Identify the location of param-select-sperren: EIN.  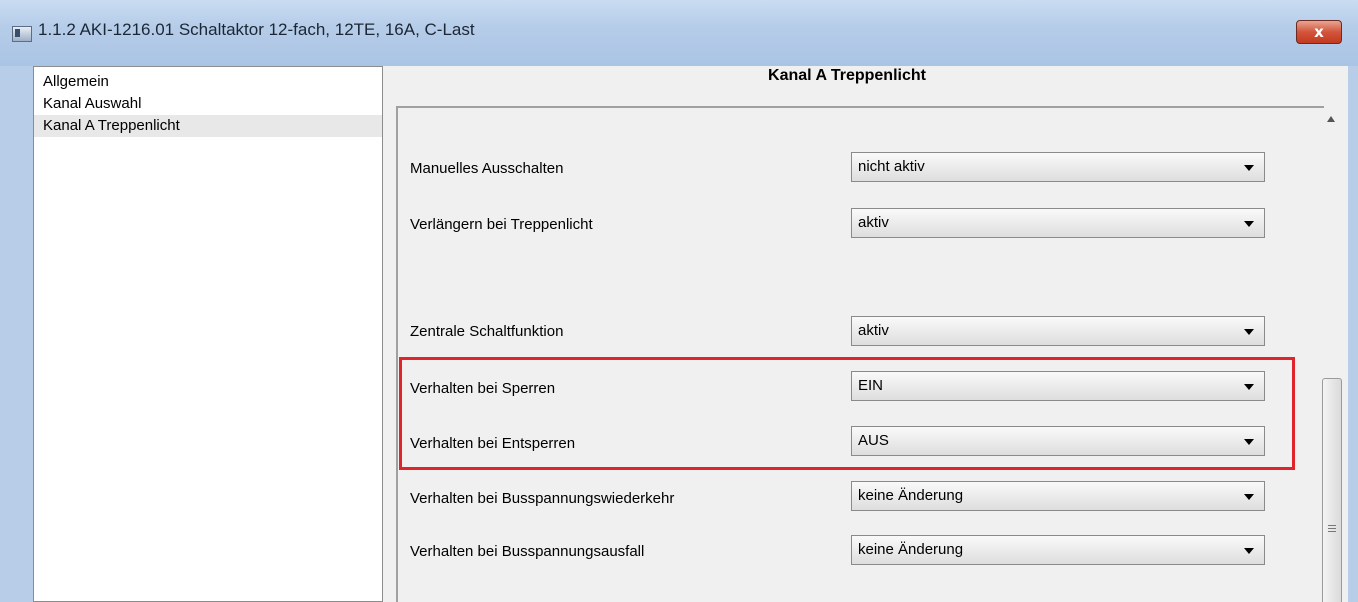
(1058, 386).